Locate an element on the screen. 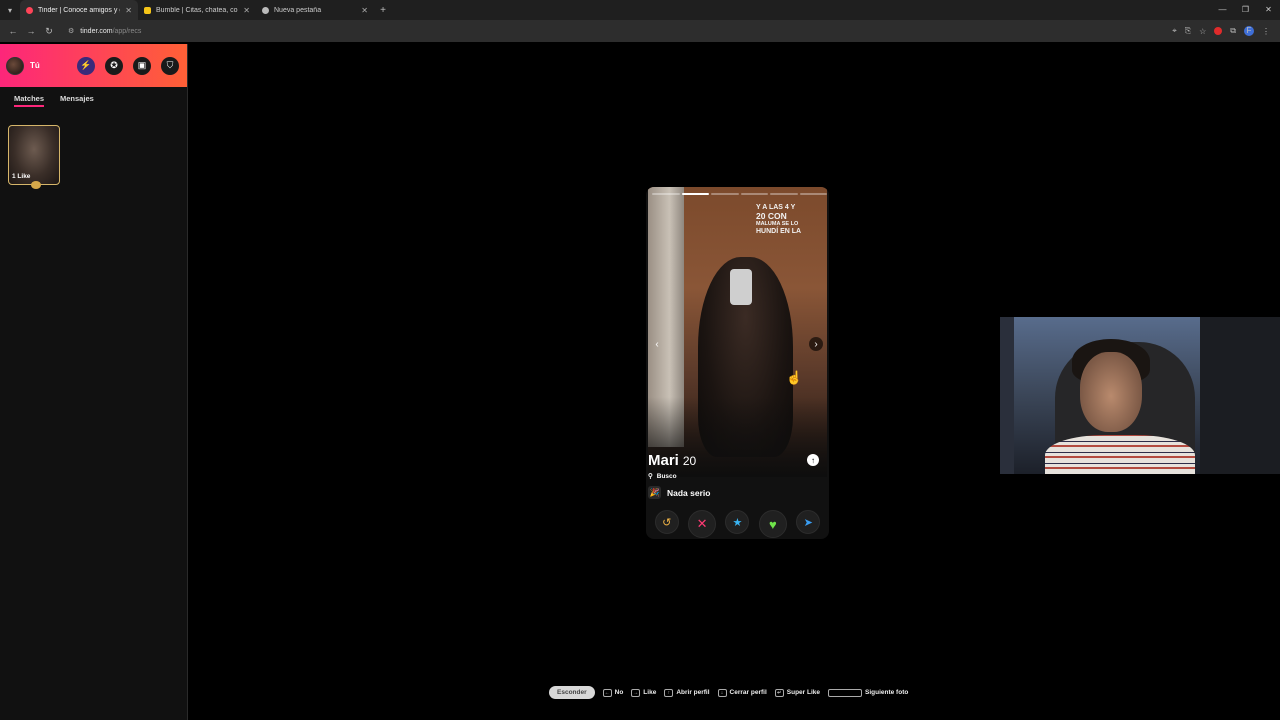 This screenshot has width=1280, height=720. profile-avatar: F is located at coordinates (1249, 31).